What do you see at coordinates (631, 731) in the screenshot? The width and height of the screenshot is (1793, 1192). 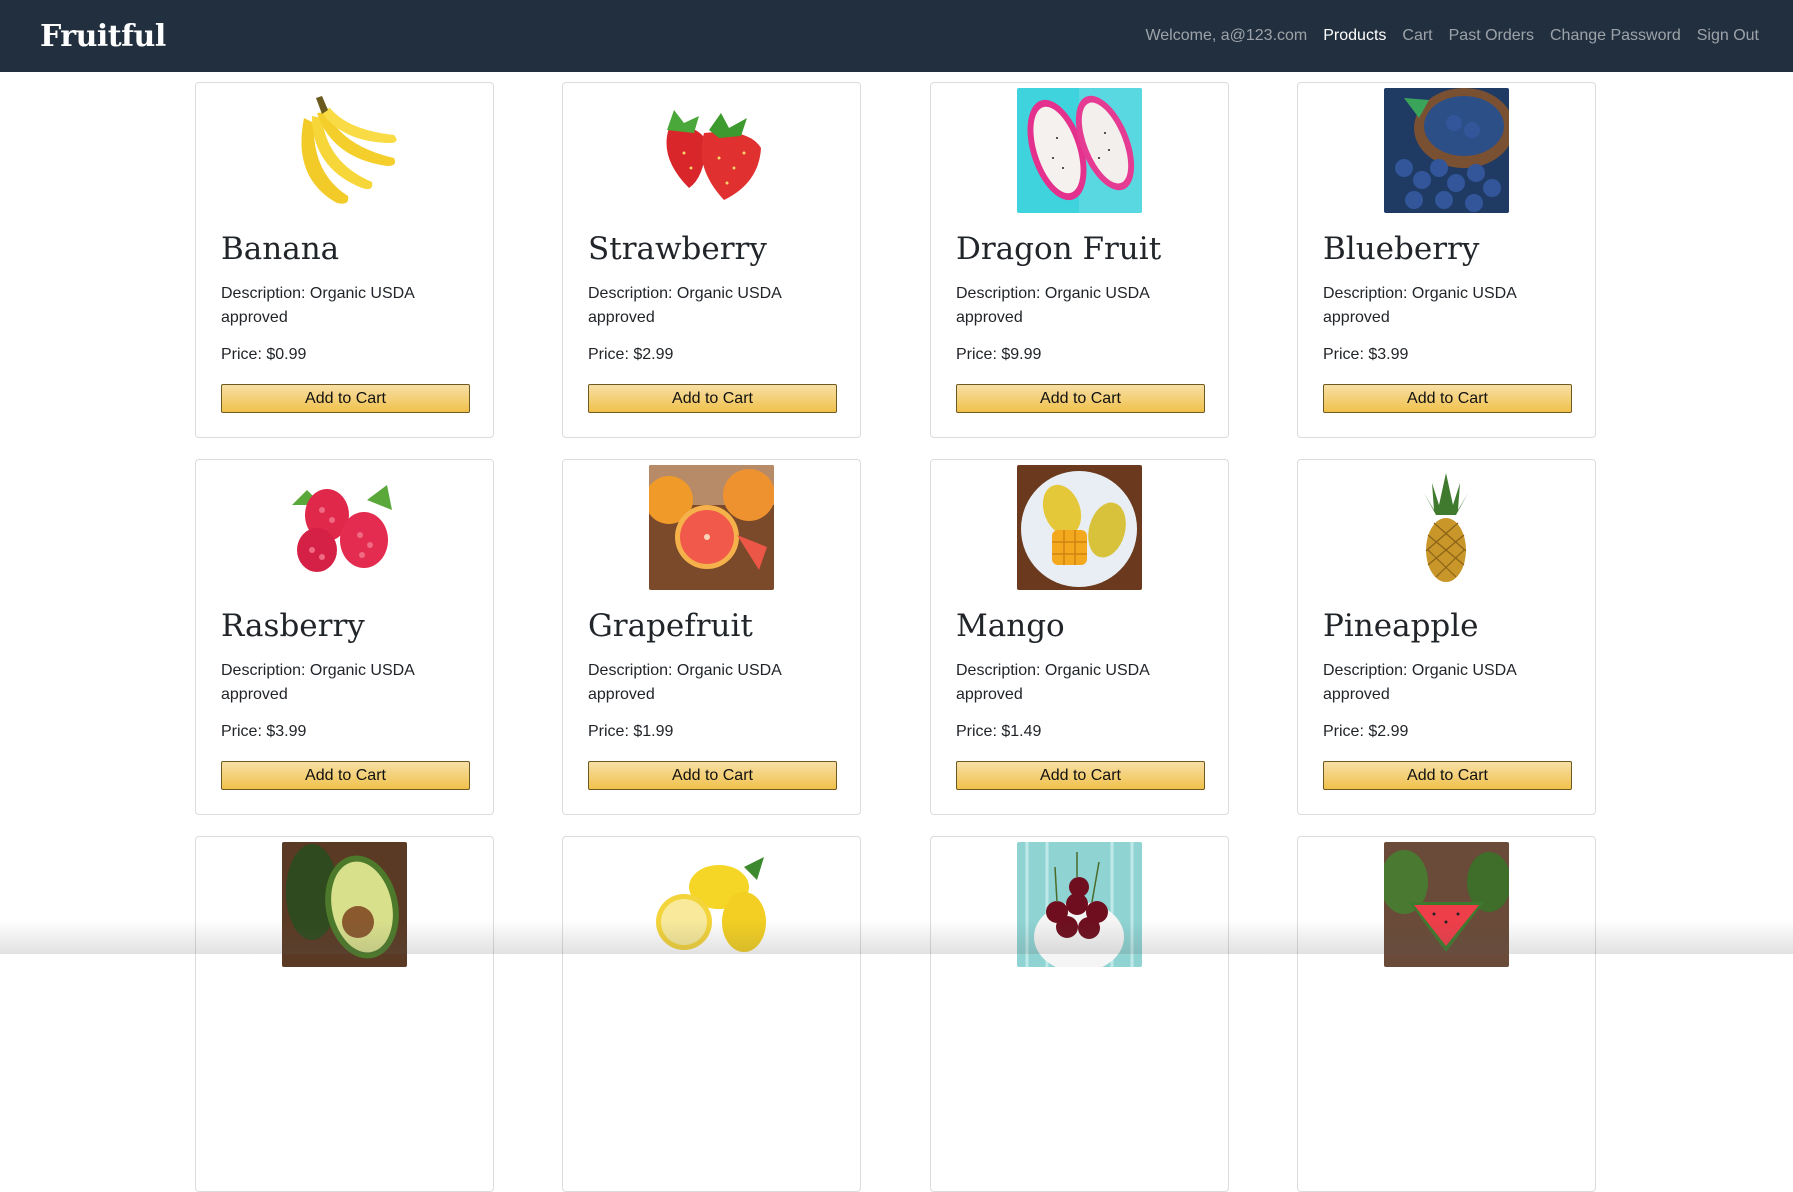 I see `product-price: Price: $1.99` at bounding box center [631, 731].